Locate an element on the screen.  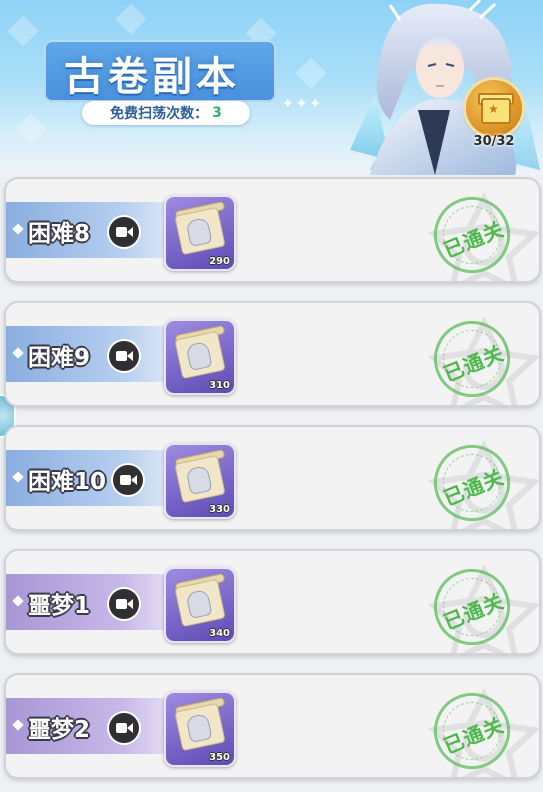
reward-quantity: 330 is located at coordinates (219, 509).